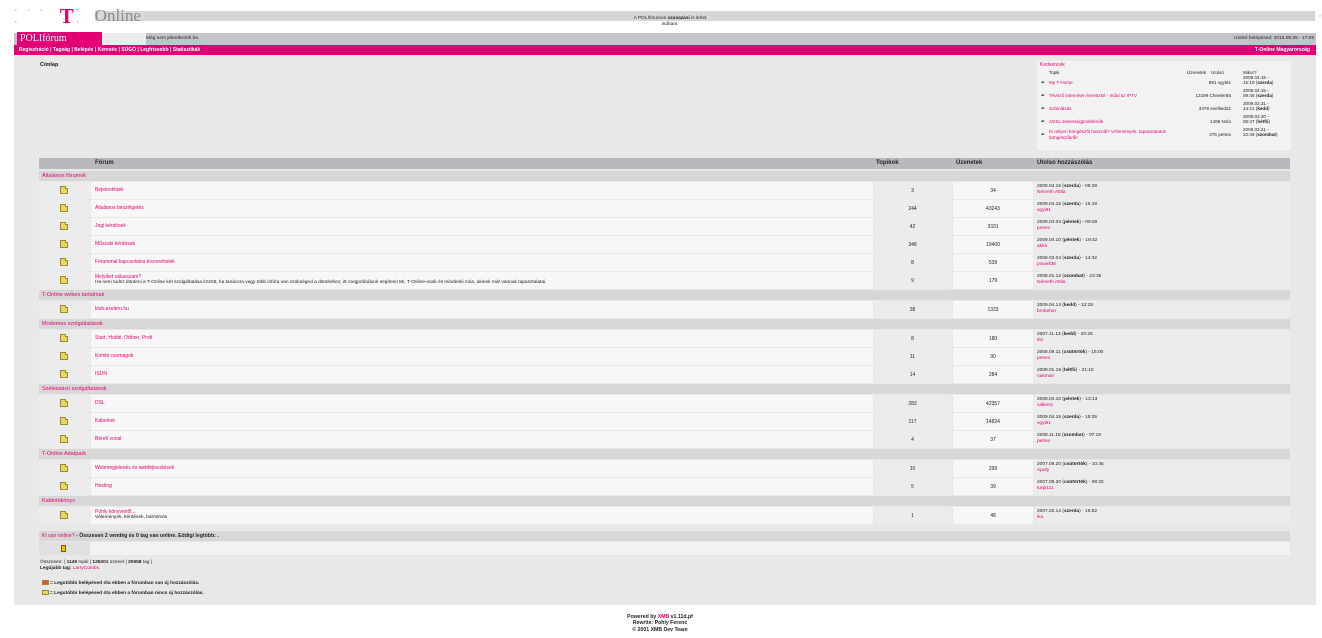 This screenshot has height=638, width=1322. Describe the element at coordinates (58, 501) in the screenshot. I see `category-name: Kattintókönyv` at that location.